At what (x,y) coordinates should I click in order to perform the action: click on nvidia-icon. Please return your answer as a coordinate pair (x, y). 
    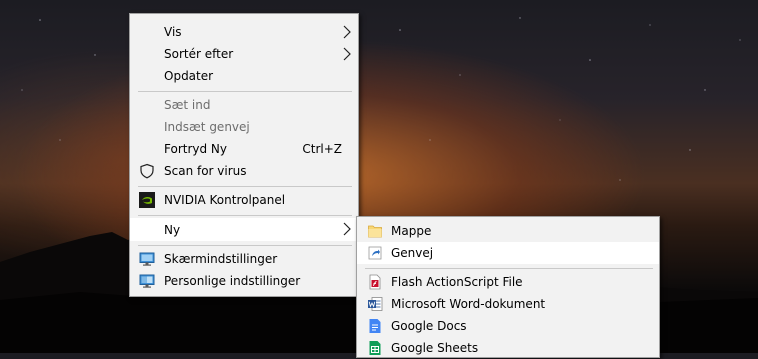
    Looking at the image, I should click on (147, 200).